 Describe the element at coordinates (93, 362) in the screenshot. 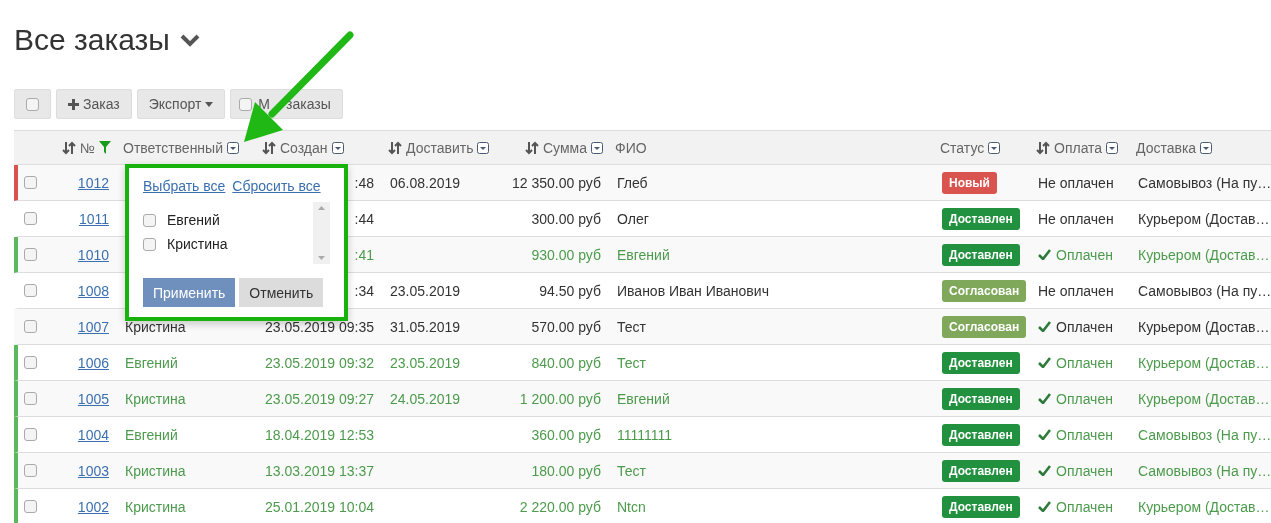

I see `order-link: 1006` at that location.